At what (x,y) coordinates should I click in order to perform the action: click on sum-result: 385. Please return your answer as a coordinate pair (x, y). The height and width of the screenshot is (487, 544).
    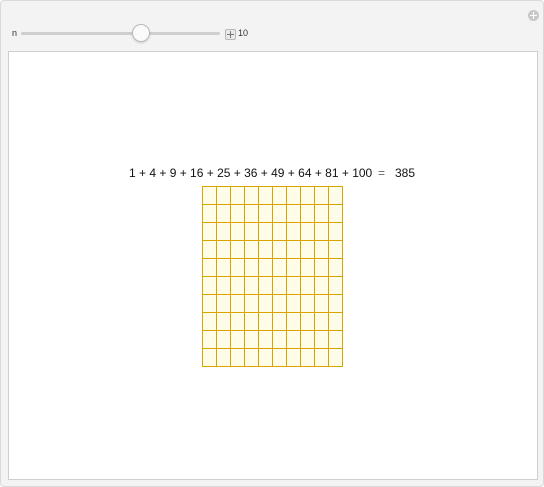
    Looking at the image, I should click on (405, 173).